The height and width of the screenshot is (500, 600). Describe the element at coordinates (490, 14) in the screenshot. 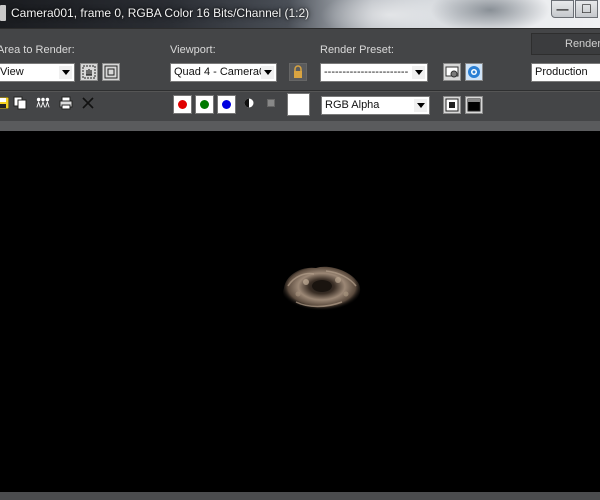

I see `title-bar-sky-cloud-dark` at that location.